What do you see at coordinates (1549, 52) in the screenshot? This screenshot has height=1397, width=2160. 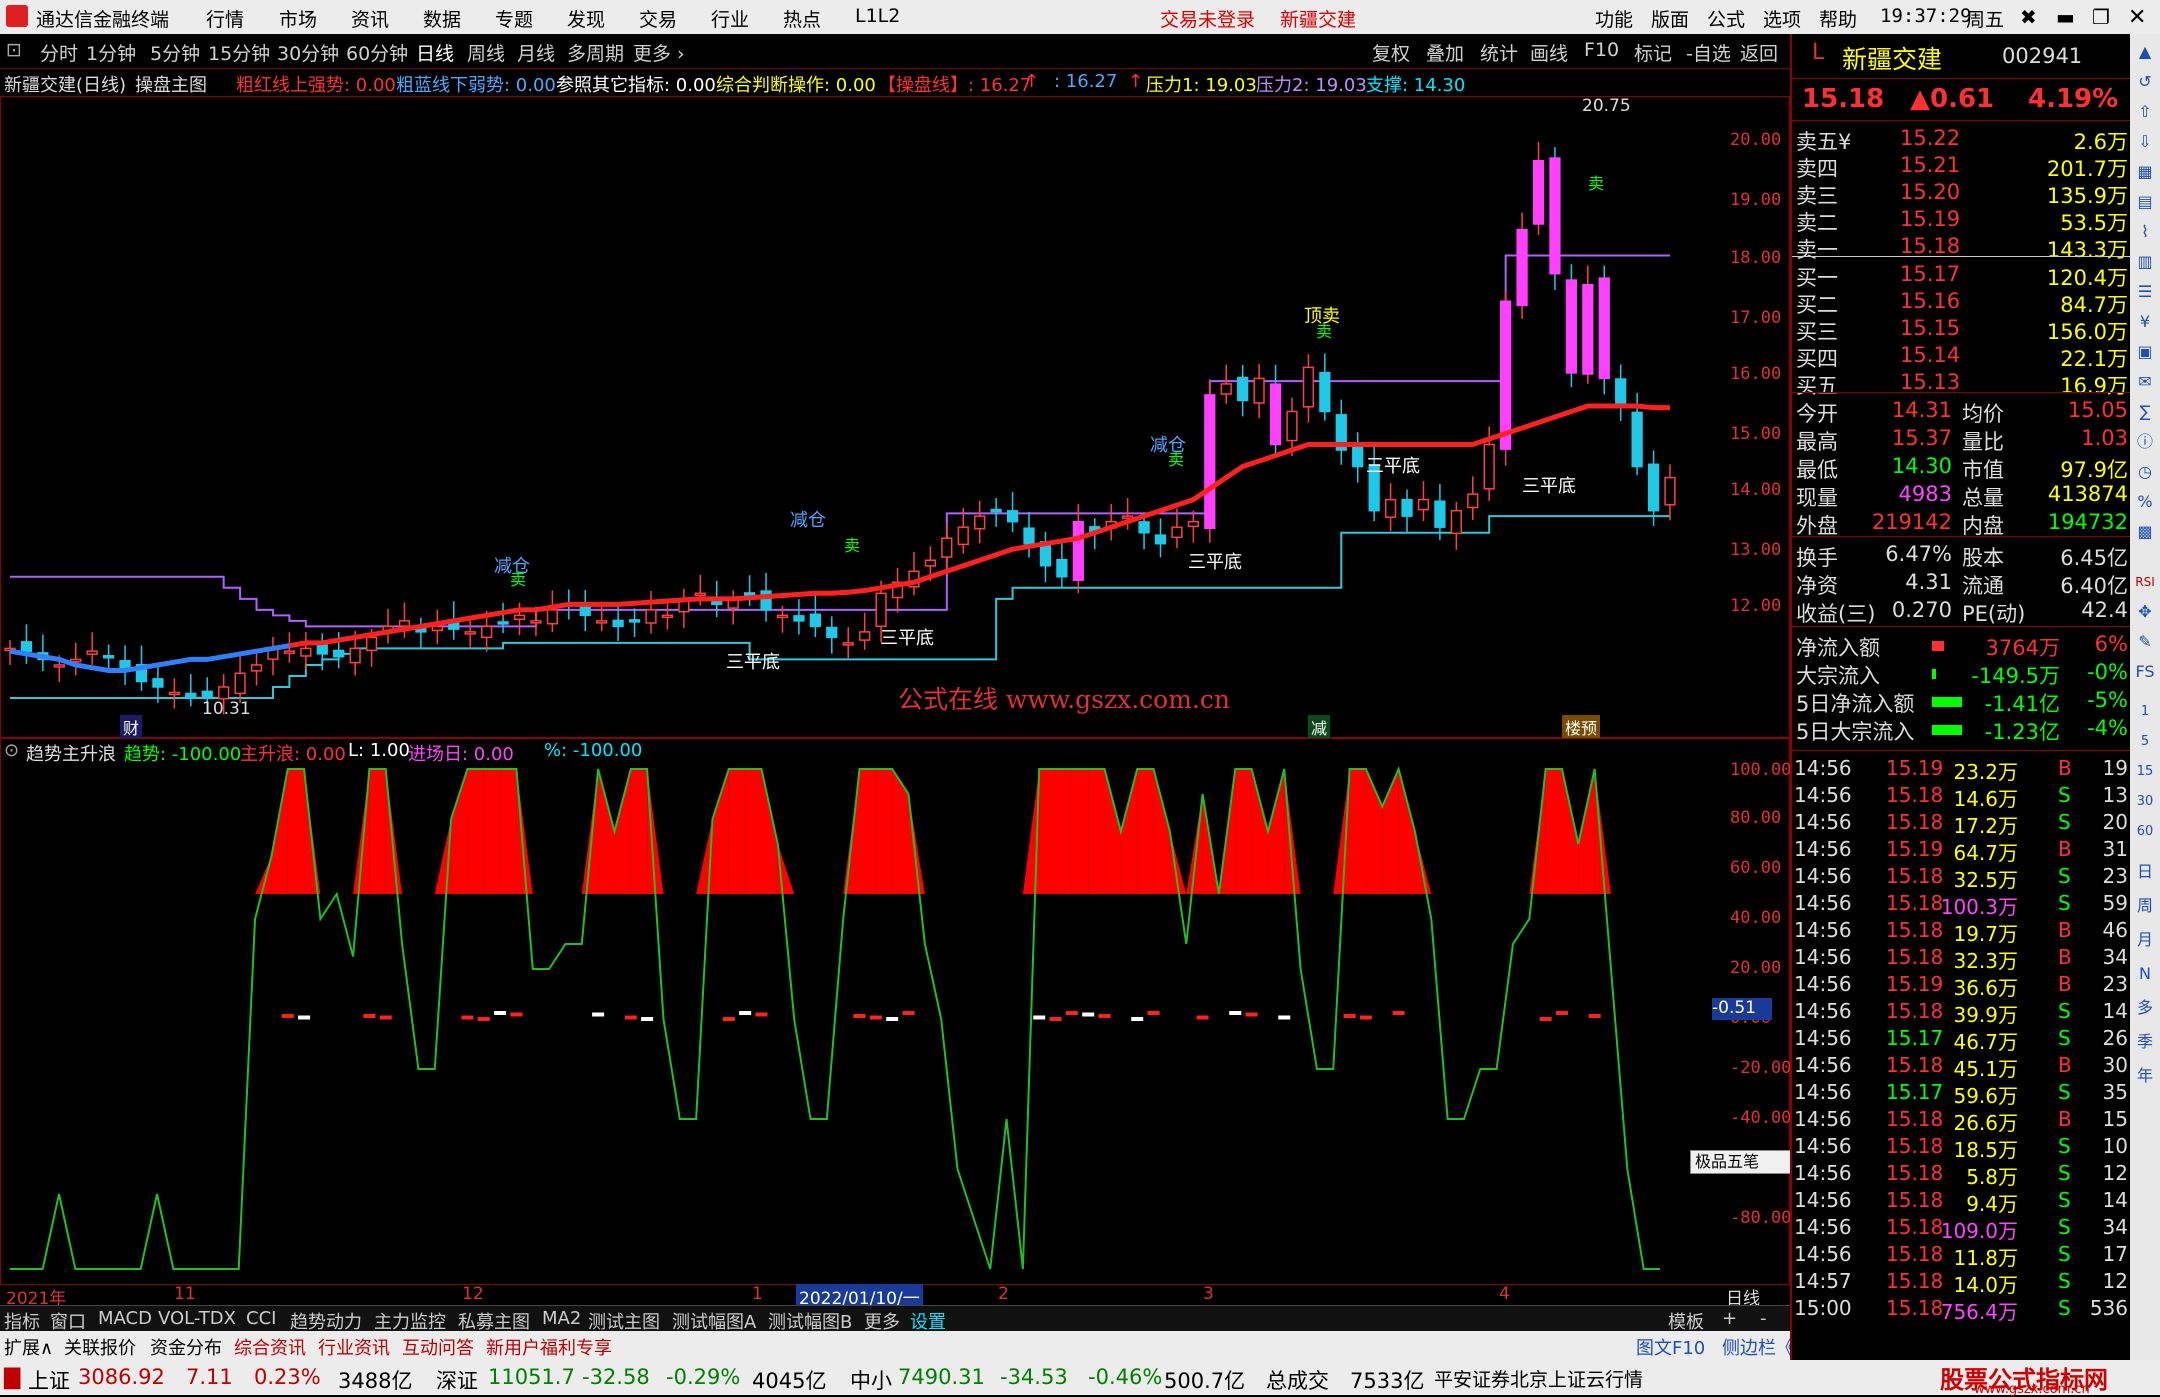 I see `toolbar-draw: 画线` at bounding box center [1549, 52].